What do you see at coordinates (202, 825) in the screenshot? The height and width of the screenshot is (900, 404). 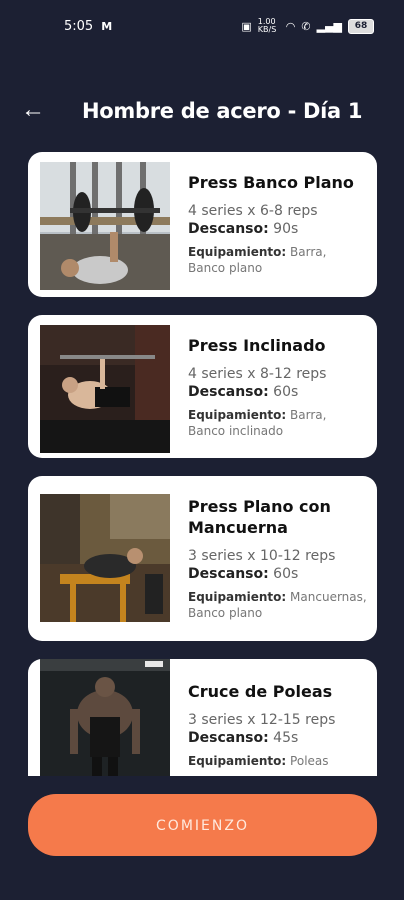 I see `start-button: COMIENZO` at bounding box center [202, 825].